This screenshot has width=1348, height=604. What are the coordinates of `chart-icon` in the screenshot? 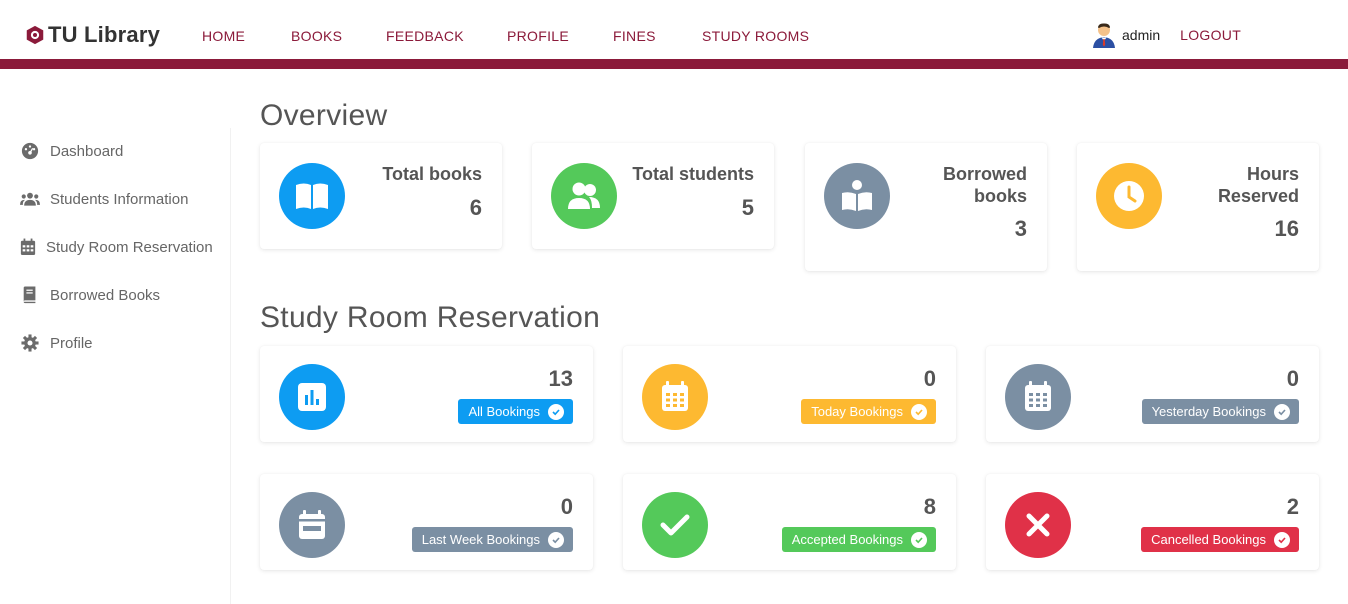 It's located at (312, 397).